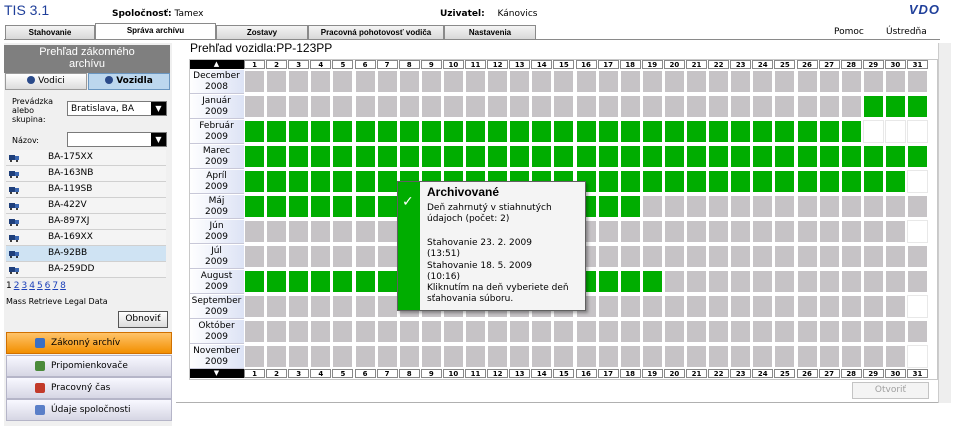 Image resolution: width=962 pixels, height=426 pixels. I want to click on headquarters-link: Ústredňa, so click(906, 32).